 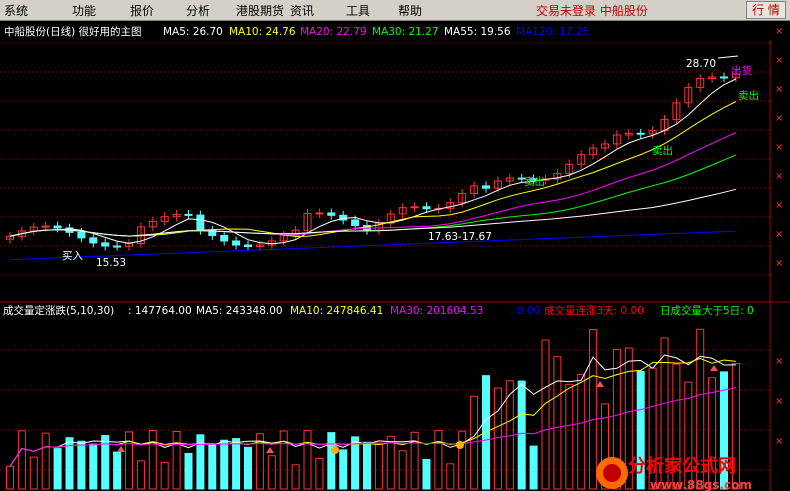 What do you see at coordinates (302, 10) in the screenshot?
I see `menu-info: 资讯` at bounding box center [302, 10].